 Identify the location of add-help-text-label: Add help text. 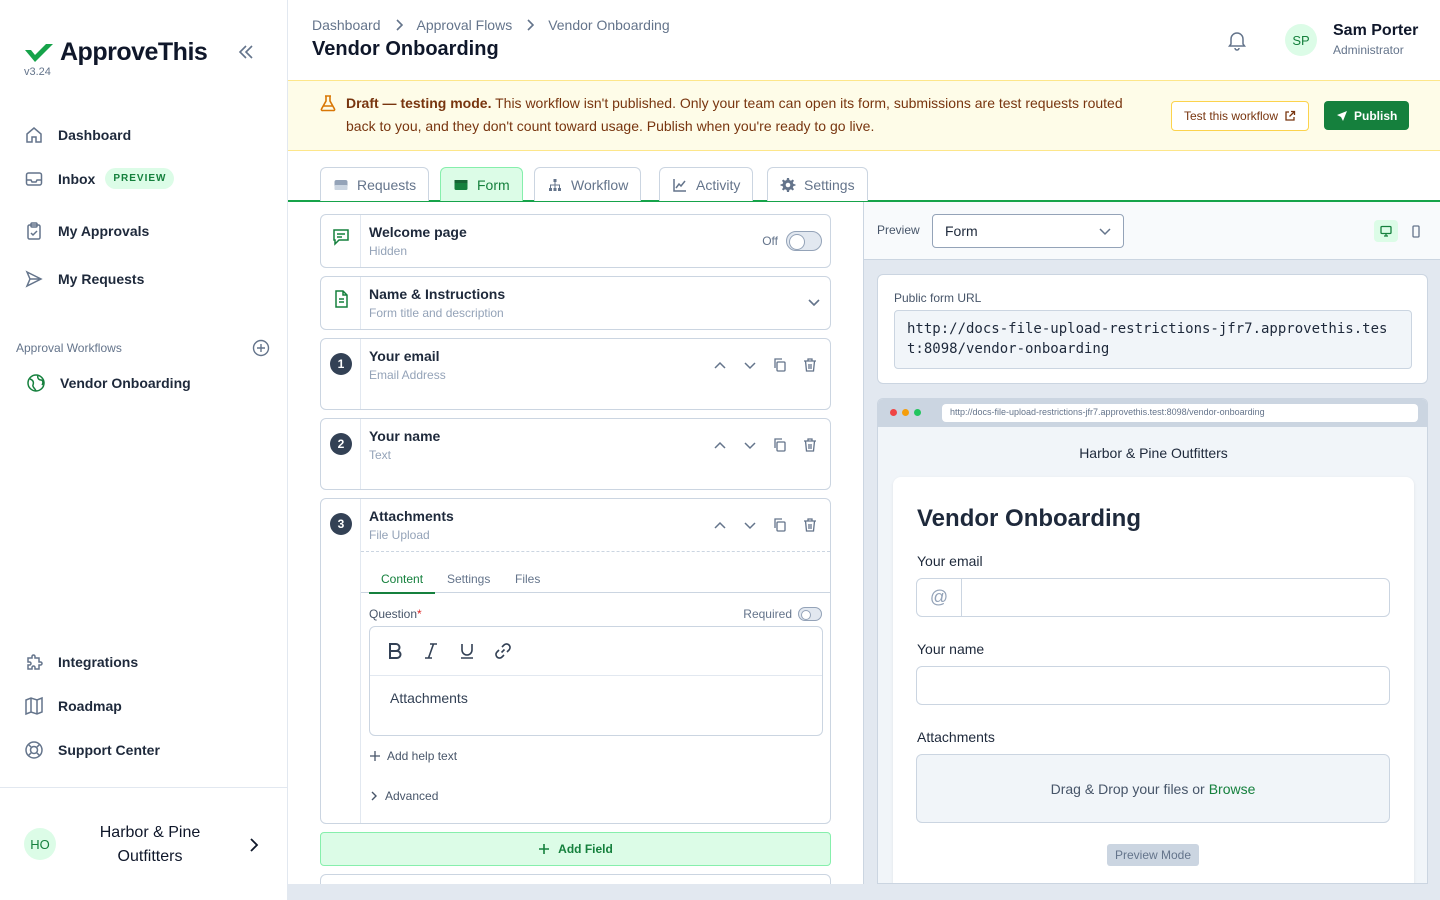
(422, 756).